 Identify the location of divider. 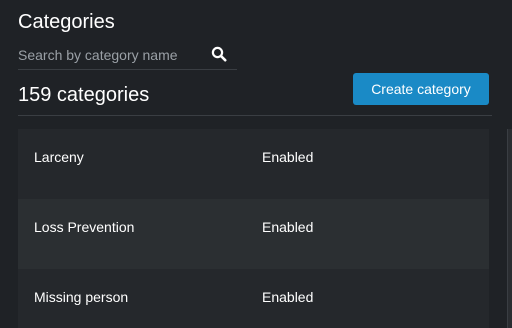
(255, 115).